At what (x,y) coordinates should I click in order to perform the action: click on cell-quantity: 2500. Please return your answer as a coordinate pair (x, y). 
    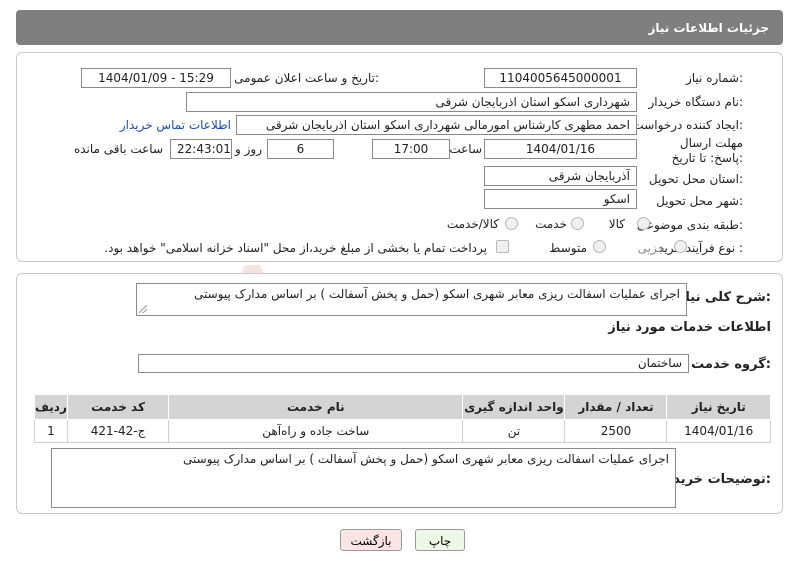
    Looking at the image, I should click on (616, 431).